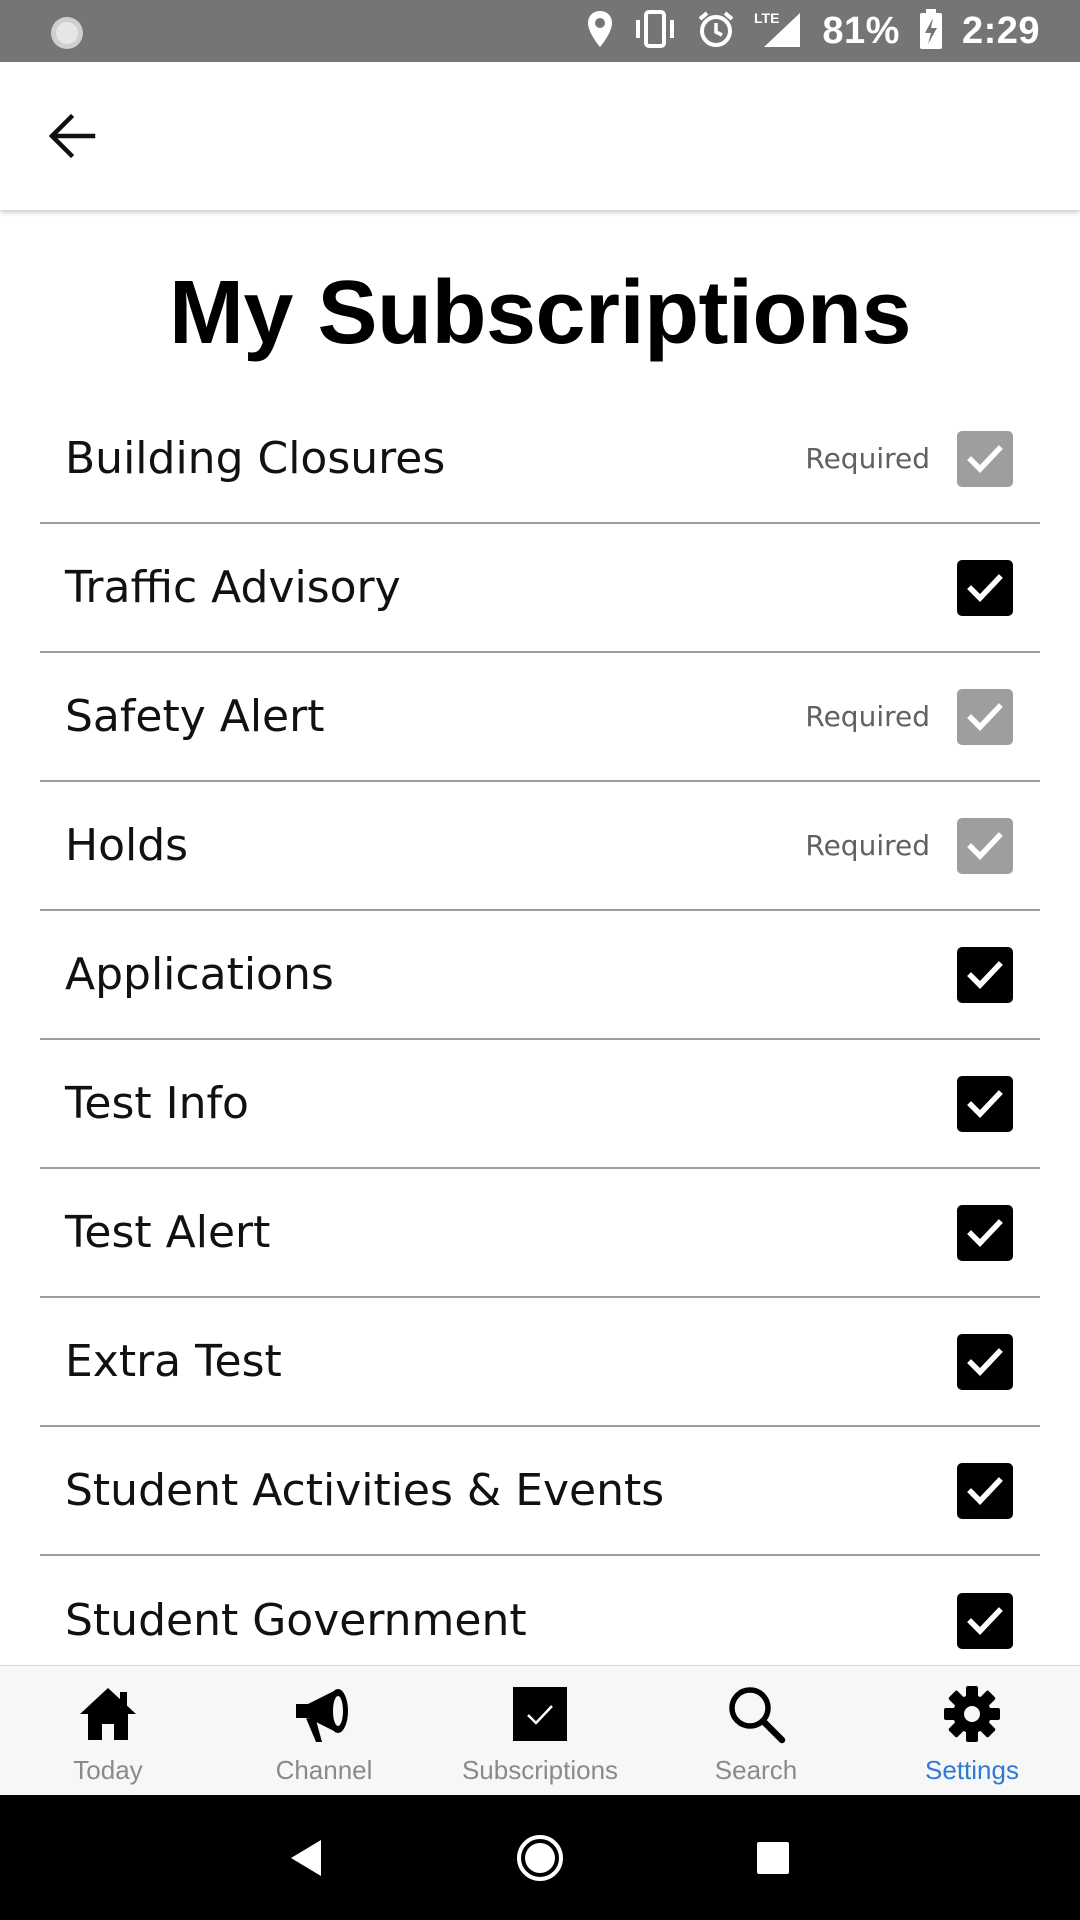 The height and width of the screenshot is (1920, 1080). I want to click on subscription-label: Test Info, so click(157, 1103).